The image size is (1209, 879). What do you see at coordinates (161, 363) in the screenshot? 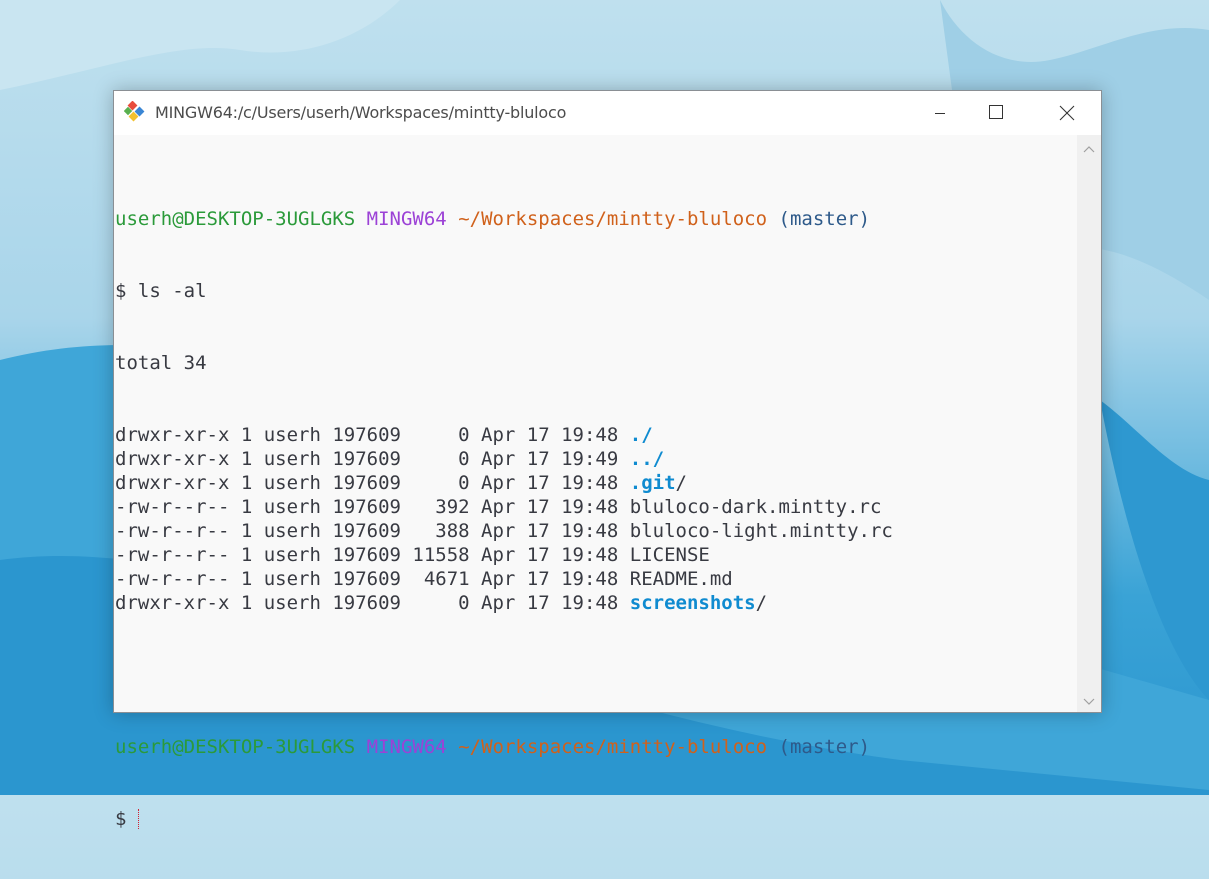
I see `total-line: total 34` at bounding box center [161, 363].